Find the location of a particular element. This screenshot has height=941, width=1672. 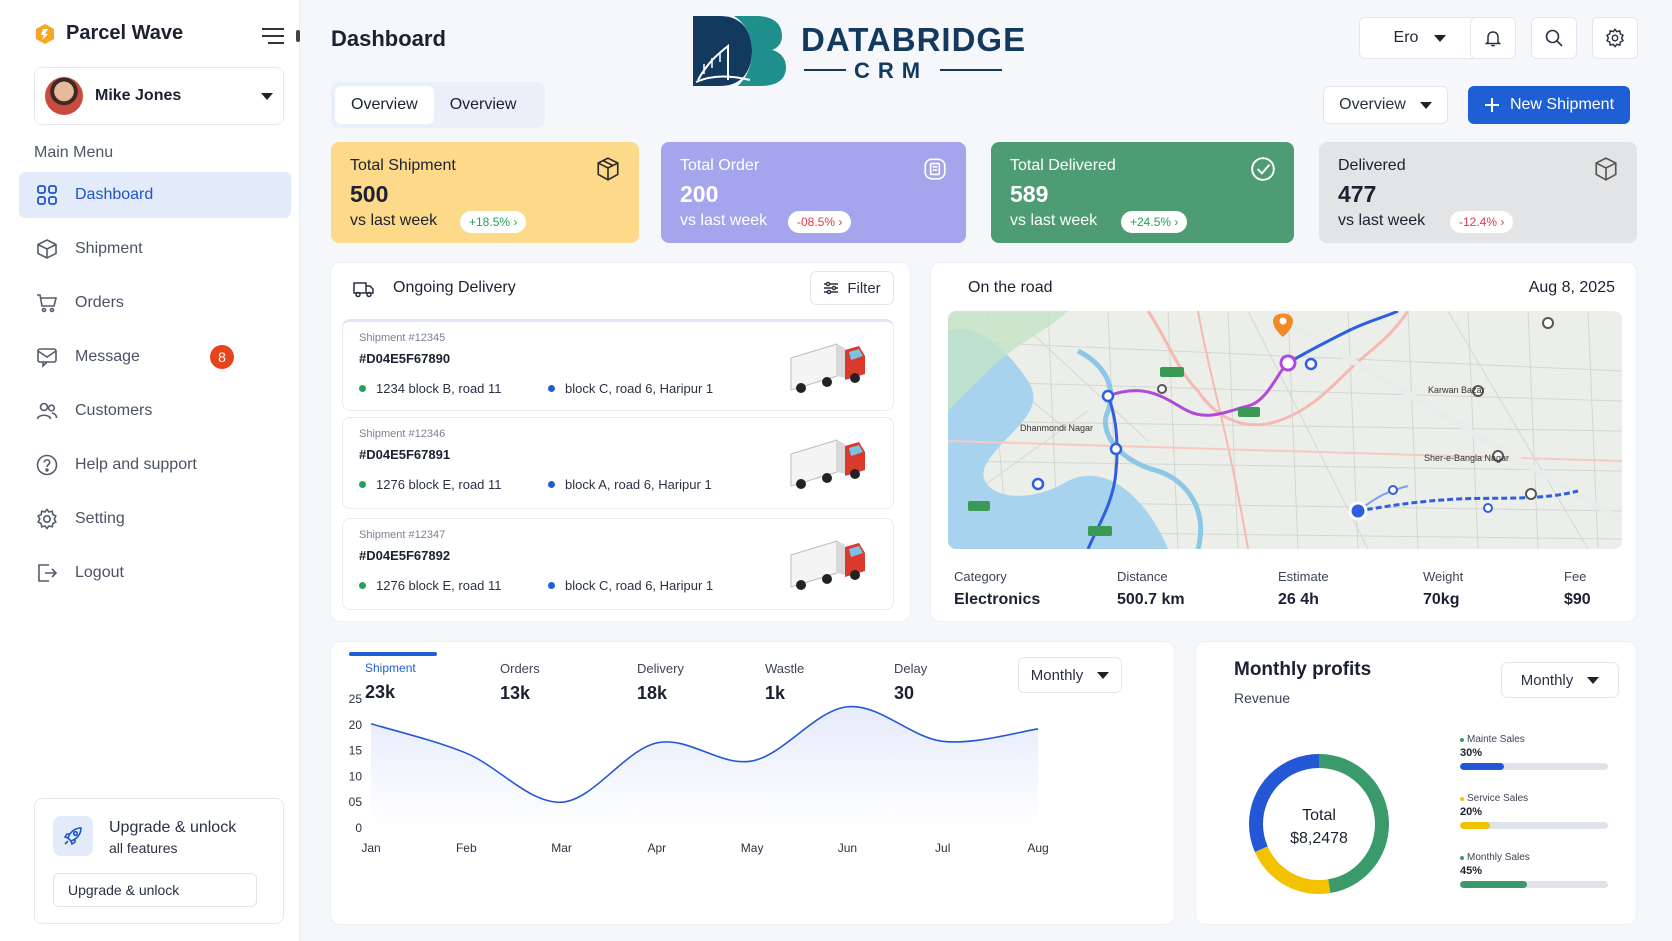

metric-value: $90 is located at coordinates (1577, 599).